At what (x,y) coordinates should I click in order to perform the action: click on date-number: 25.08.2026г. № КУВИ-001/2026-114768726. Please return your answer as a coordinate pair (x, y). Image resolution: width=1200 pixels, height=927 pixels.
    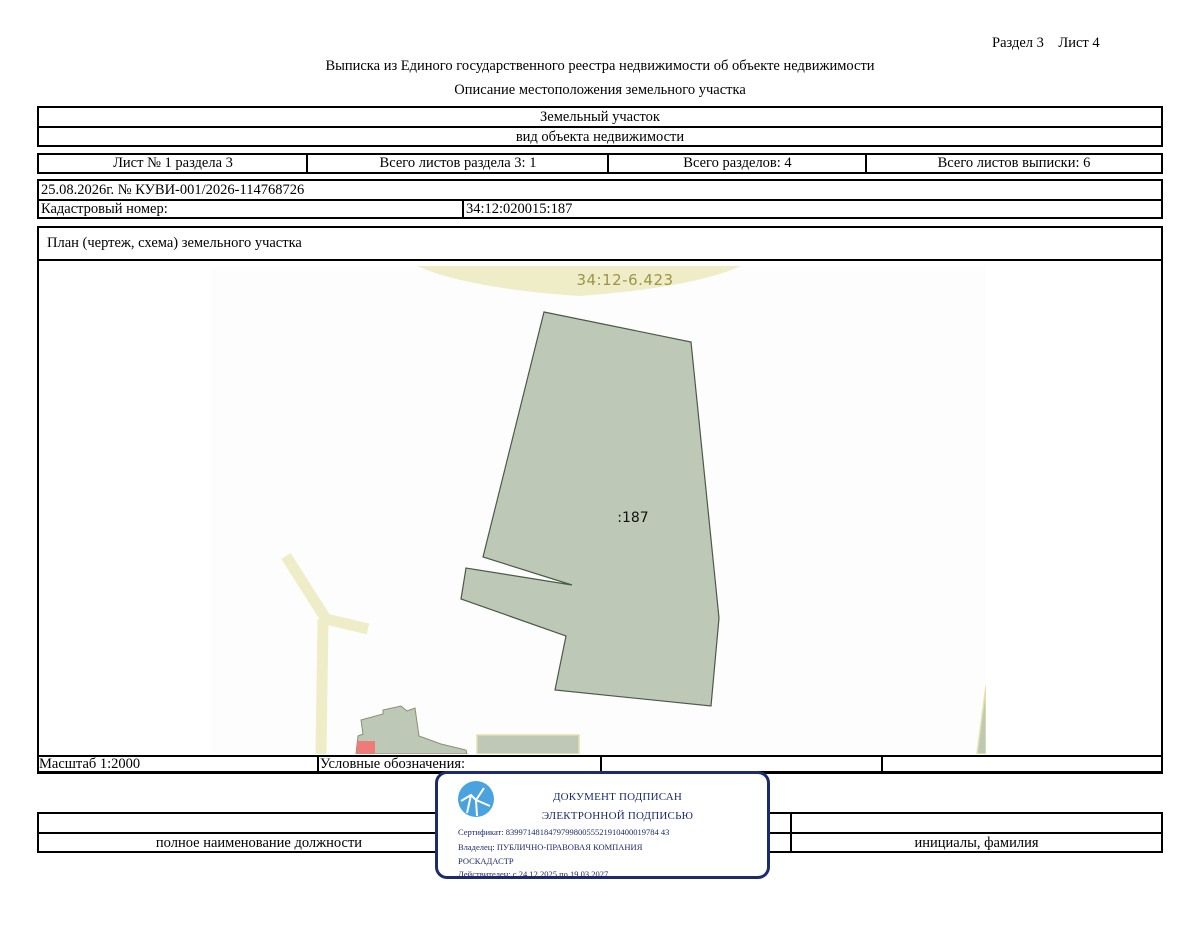
    Looking at the image, I should click on (173, 189).